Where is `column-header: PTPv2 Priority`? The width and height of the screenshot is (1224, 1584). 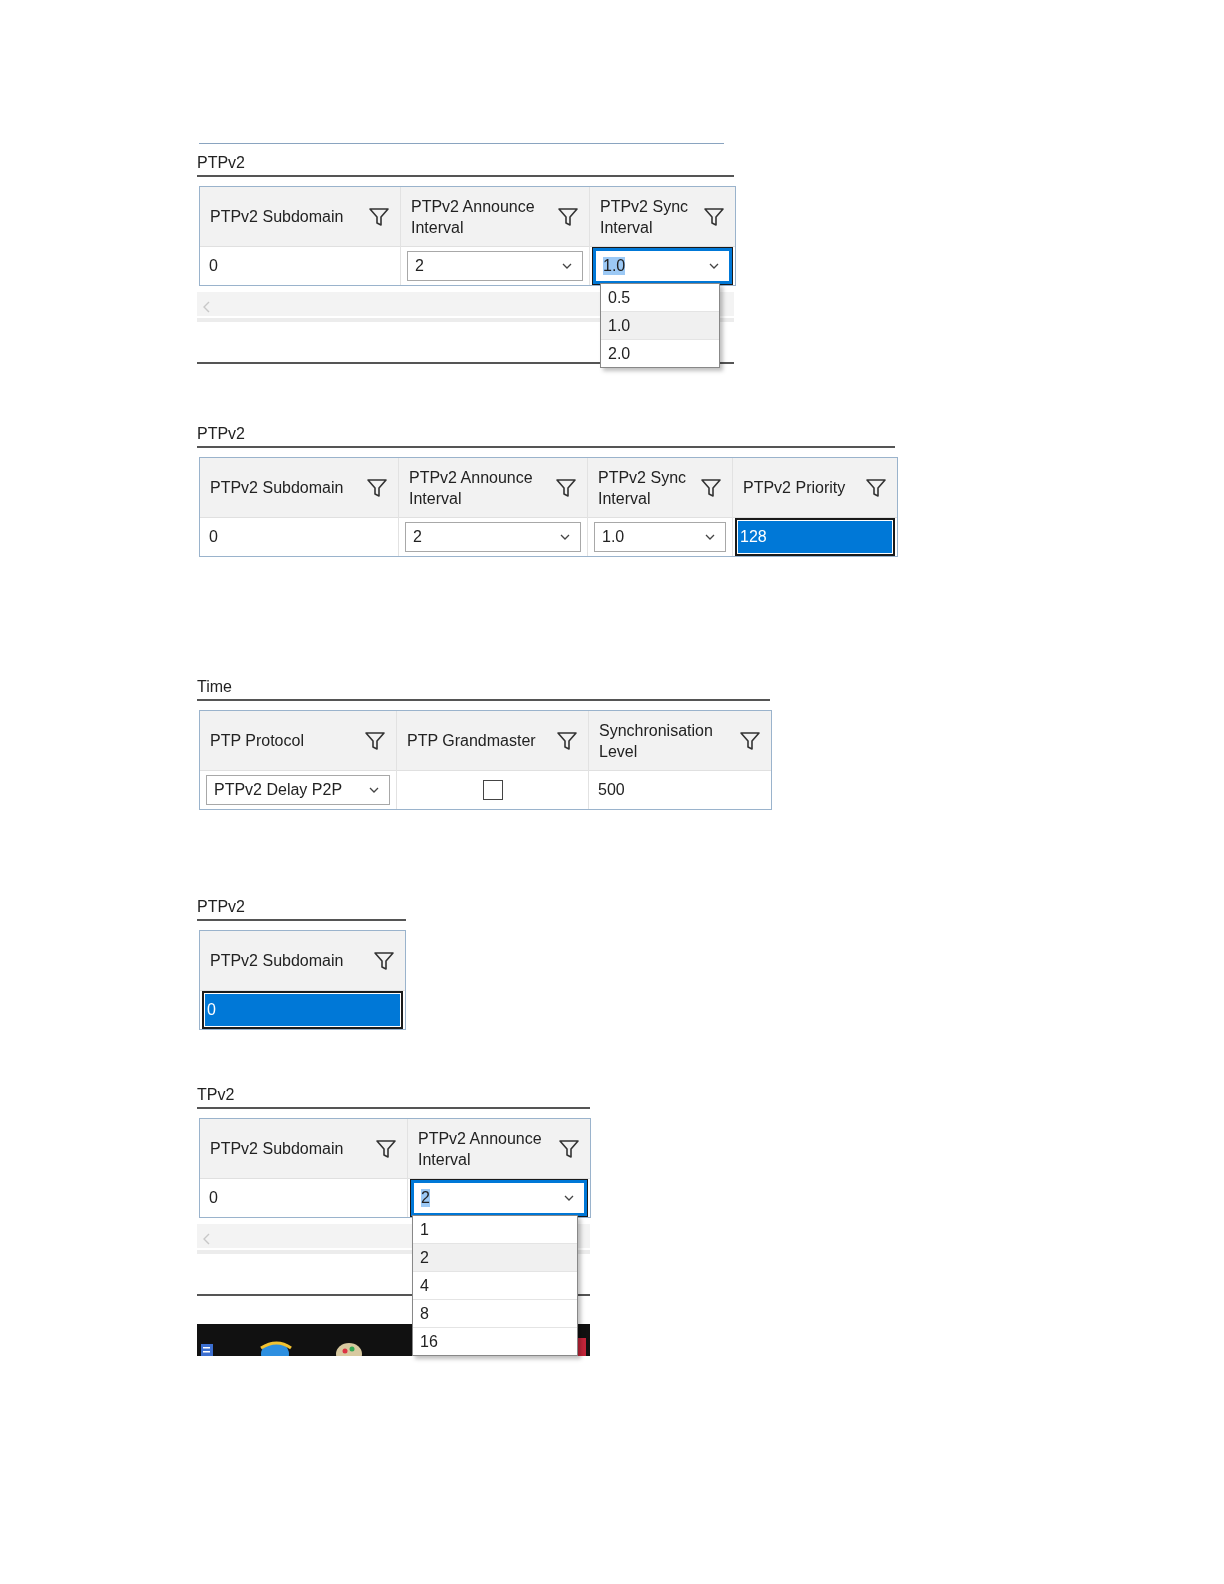 column-header: PTPv2 Priority is located at coordinates (815, 488).